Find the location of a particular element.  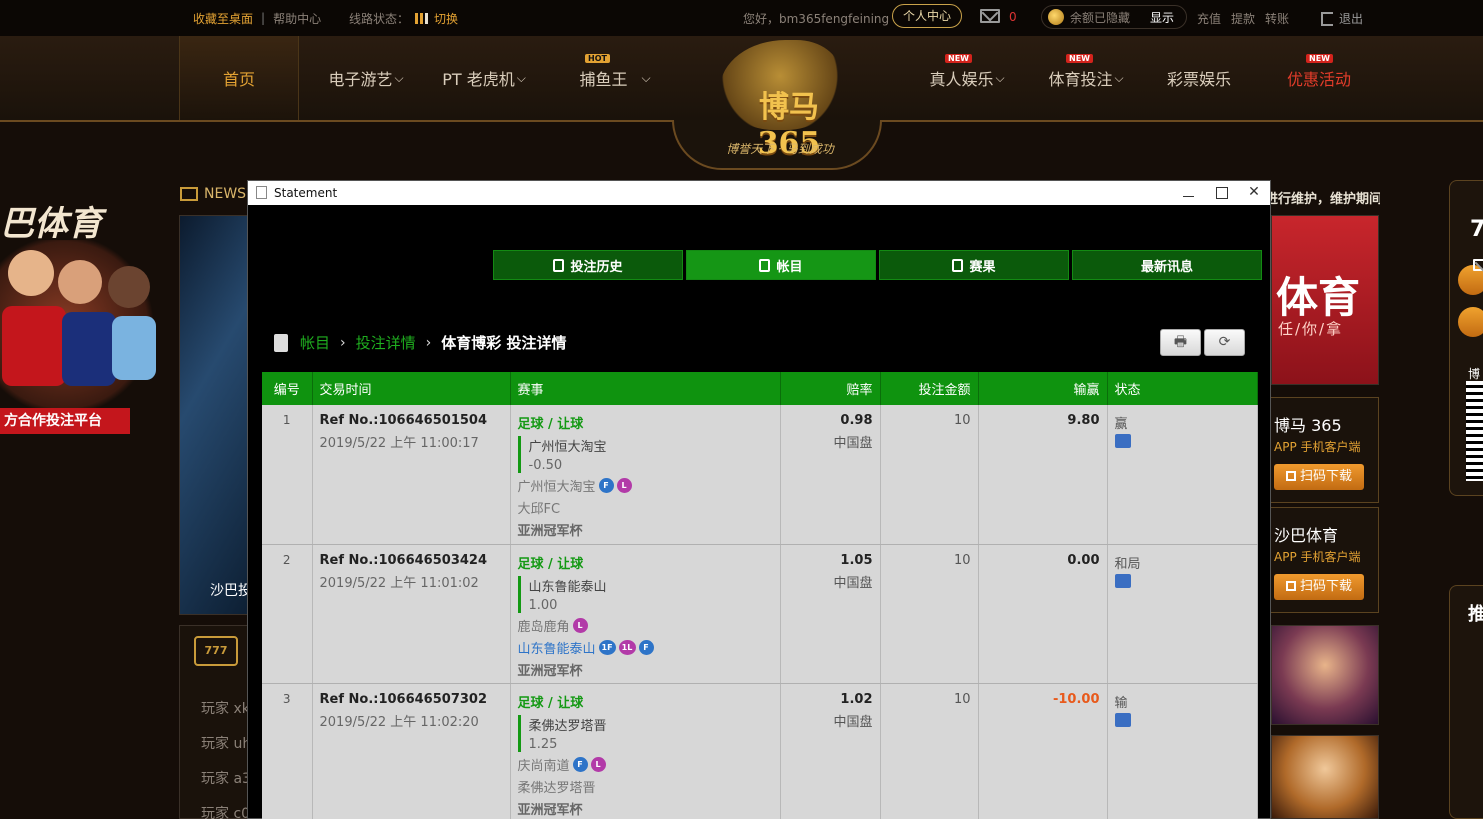

tab-results: 赛果 is located at coordinates (974, 265).